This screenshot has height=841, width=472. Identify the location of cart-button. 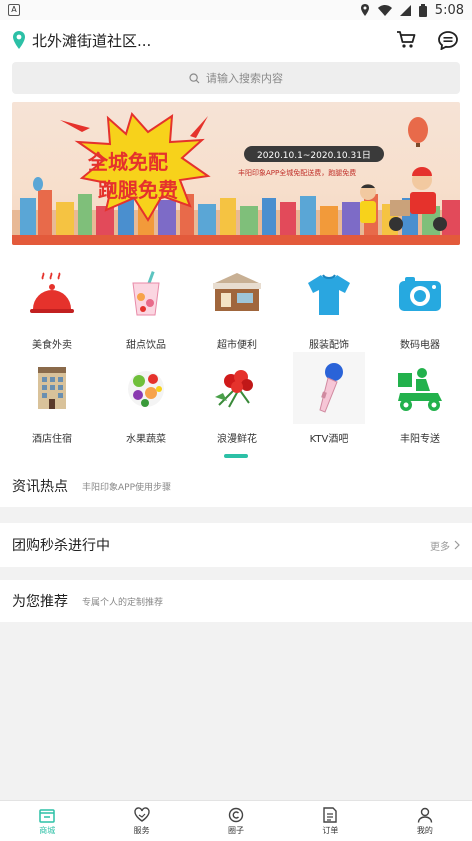
(406, 40).